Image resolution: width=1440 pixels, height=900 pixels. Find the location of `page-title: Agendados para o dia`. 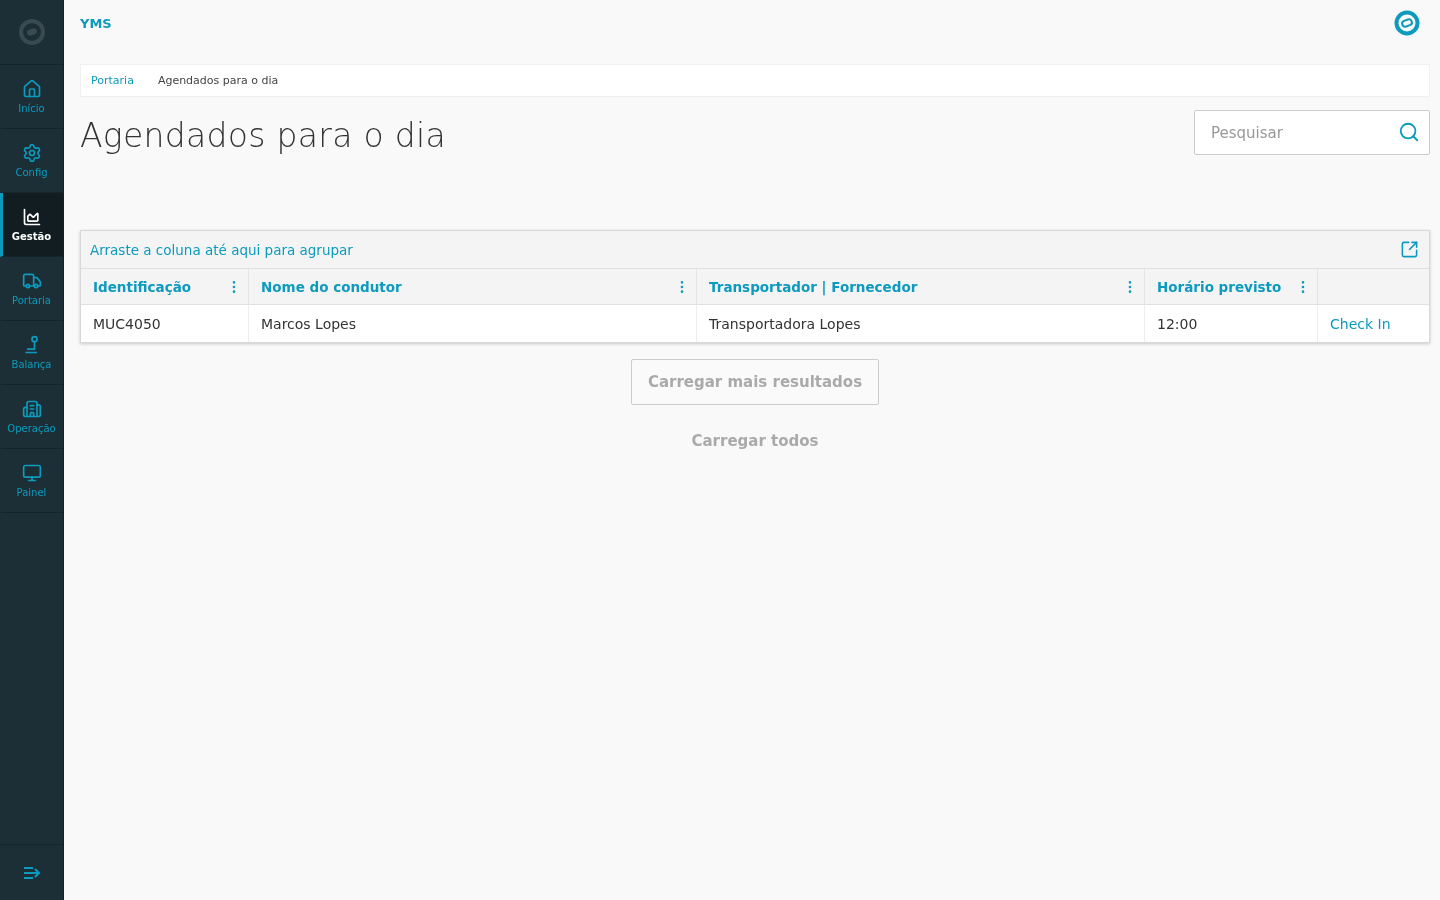

page-title: Agendados para o dia is located at coordinates (263, 135).